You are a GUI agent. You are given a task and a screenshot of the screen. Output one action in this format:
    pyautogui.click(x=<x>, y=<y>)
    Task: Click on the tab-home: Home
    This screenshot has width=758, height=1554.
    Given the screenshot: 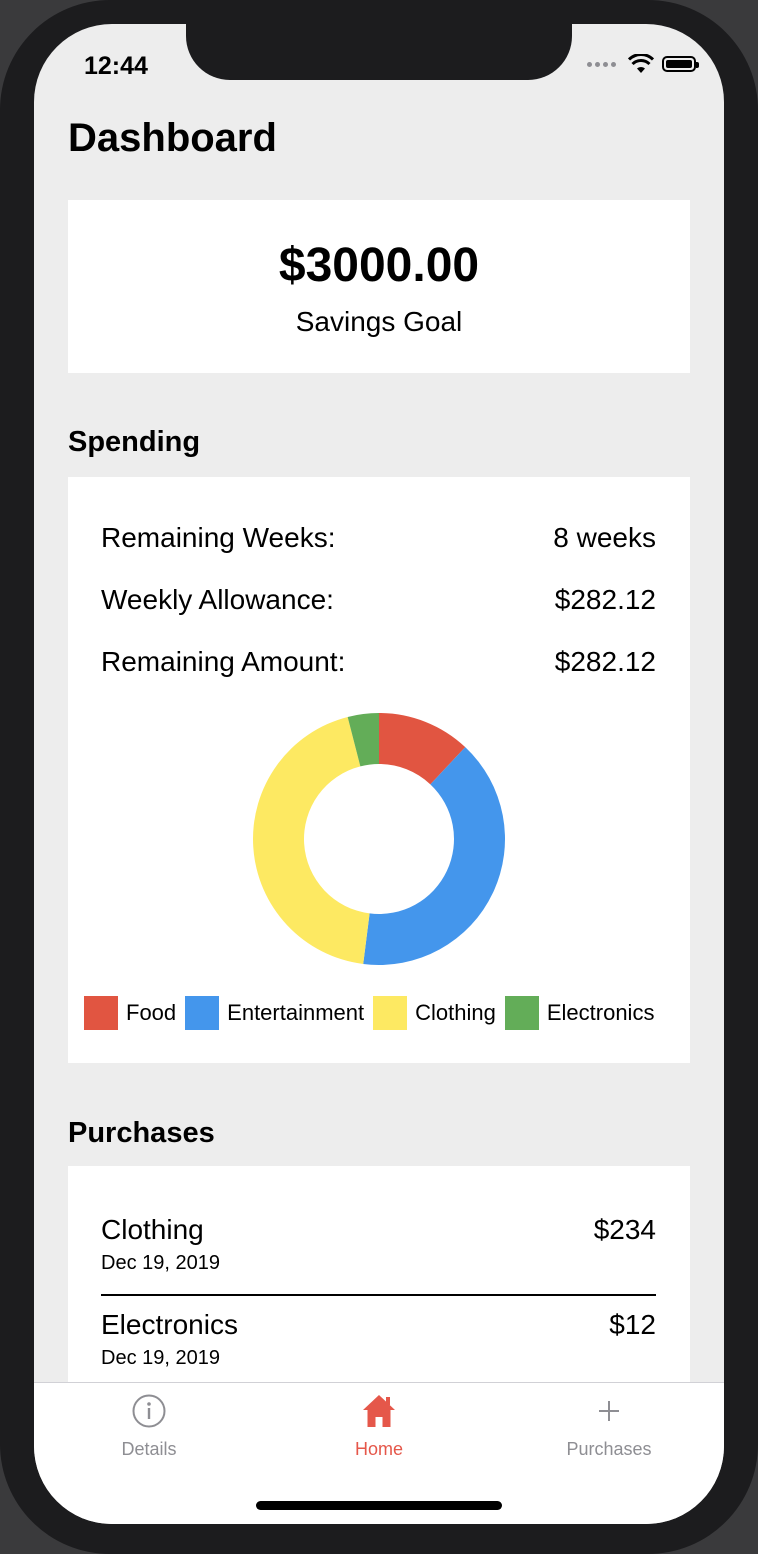 What is the action you would take?
    pyautogui.click(x=379, y=1428)
    